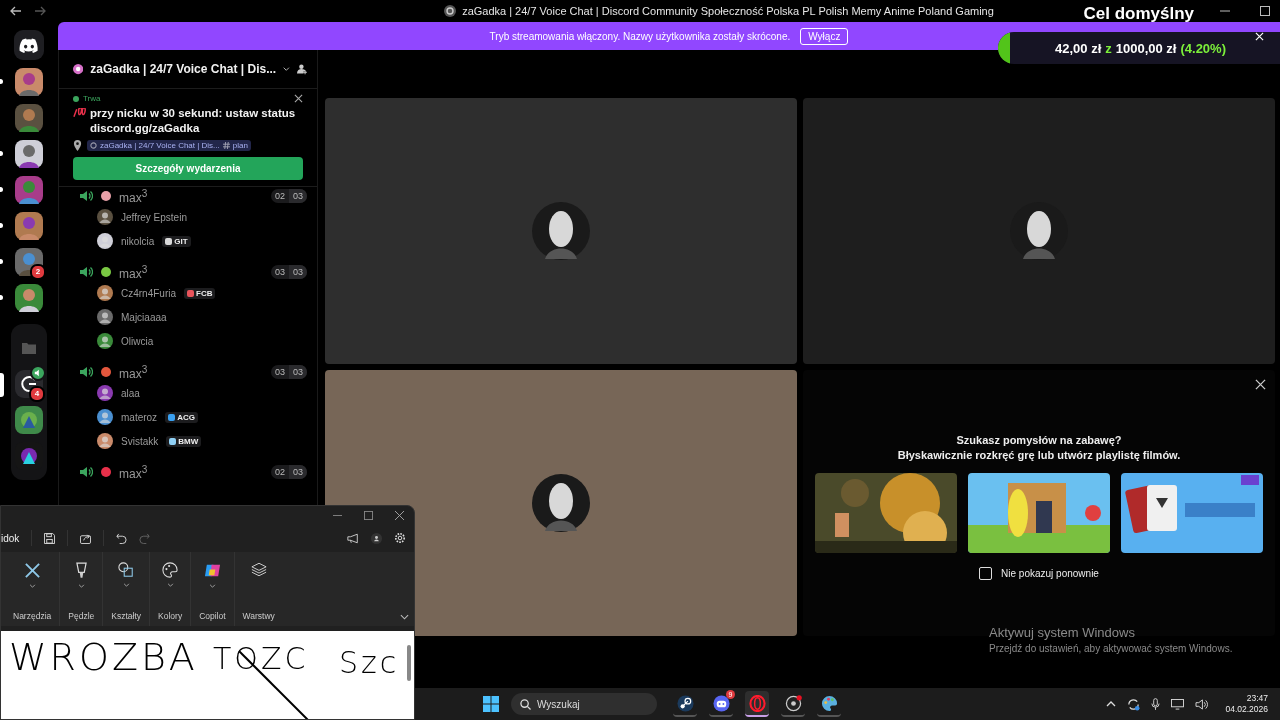 The image size is (1280, 720). Describe the element at coordinates (1078, 48) in the screenshot. I see `goal-amount: 42,00 zł` at that location.